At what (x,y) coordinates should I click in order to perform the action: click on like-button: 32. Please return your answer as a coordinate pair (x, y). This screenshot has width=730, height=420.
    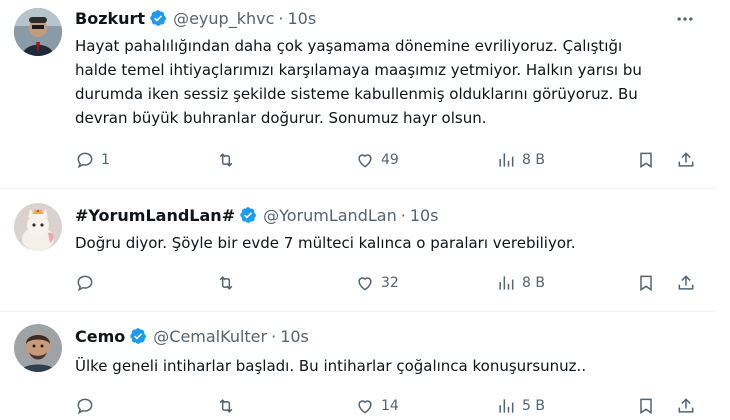
    Looking at the image, I should click on (377, 283).